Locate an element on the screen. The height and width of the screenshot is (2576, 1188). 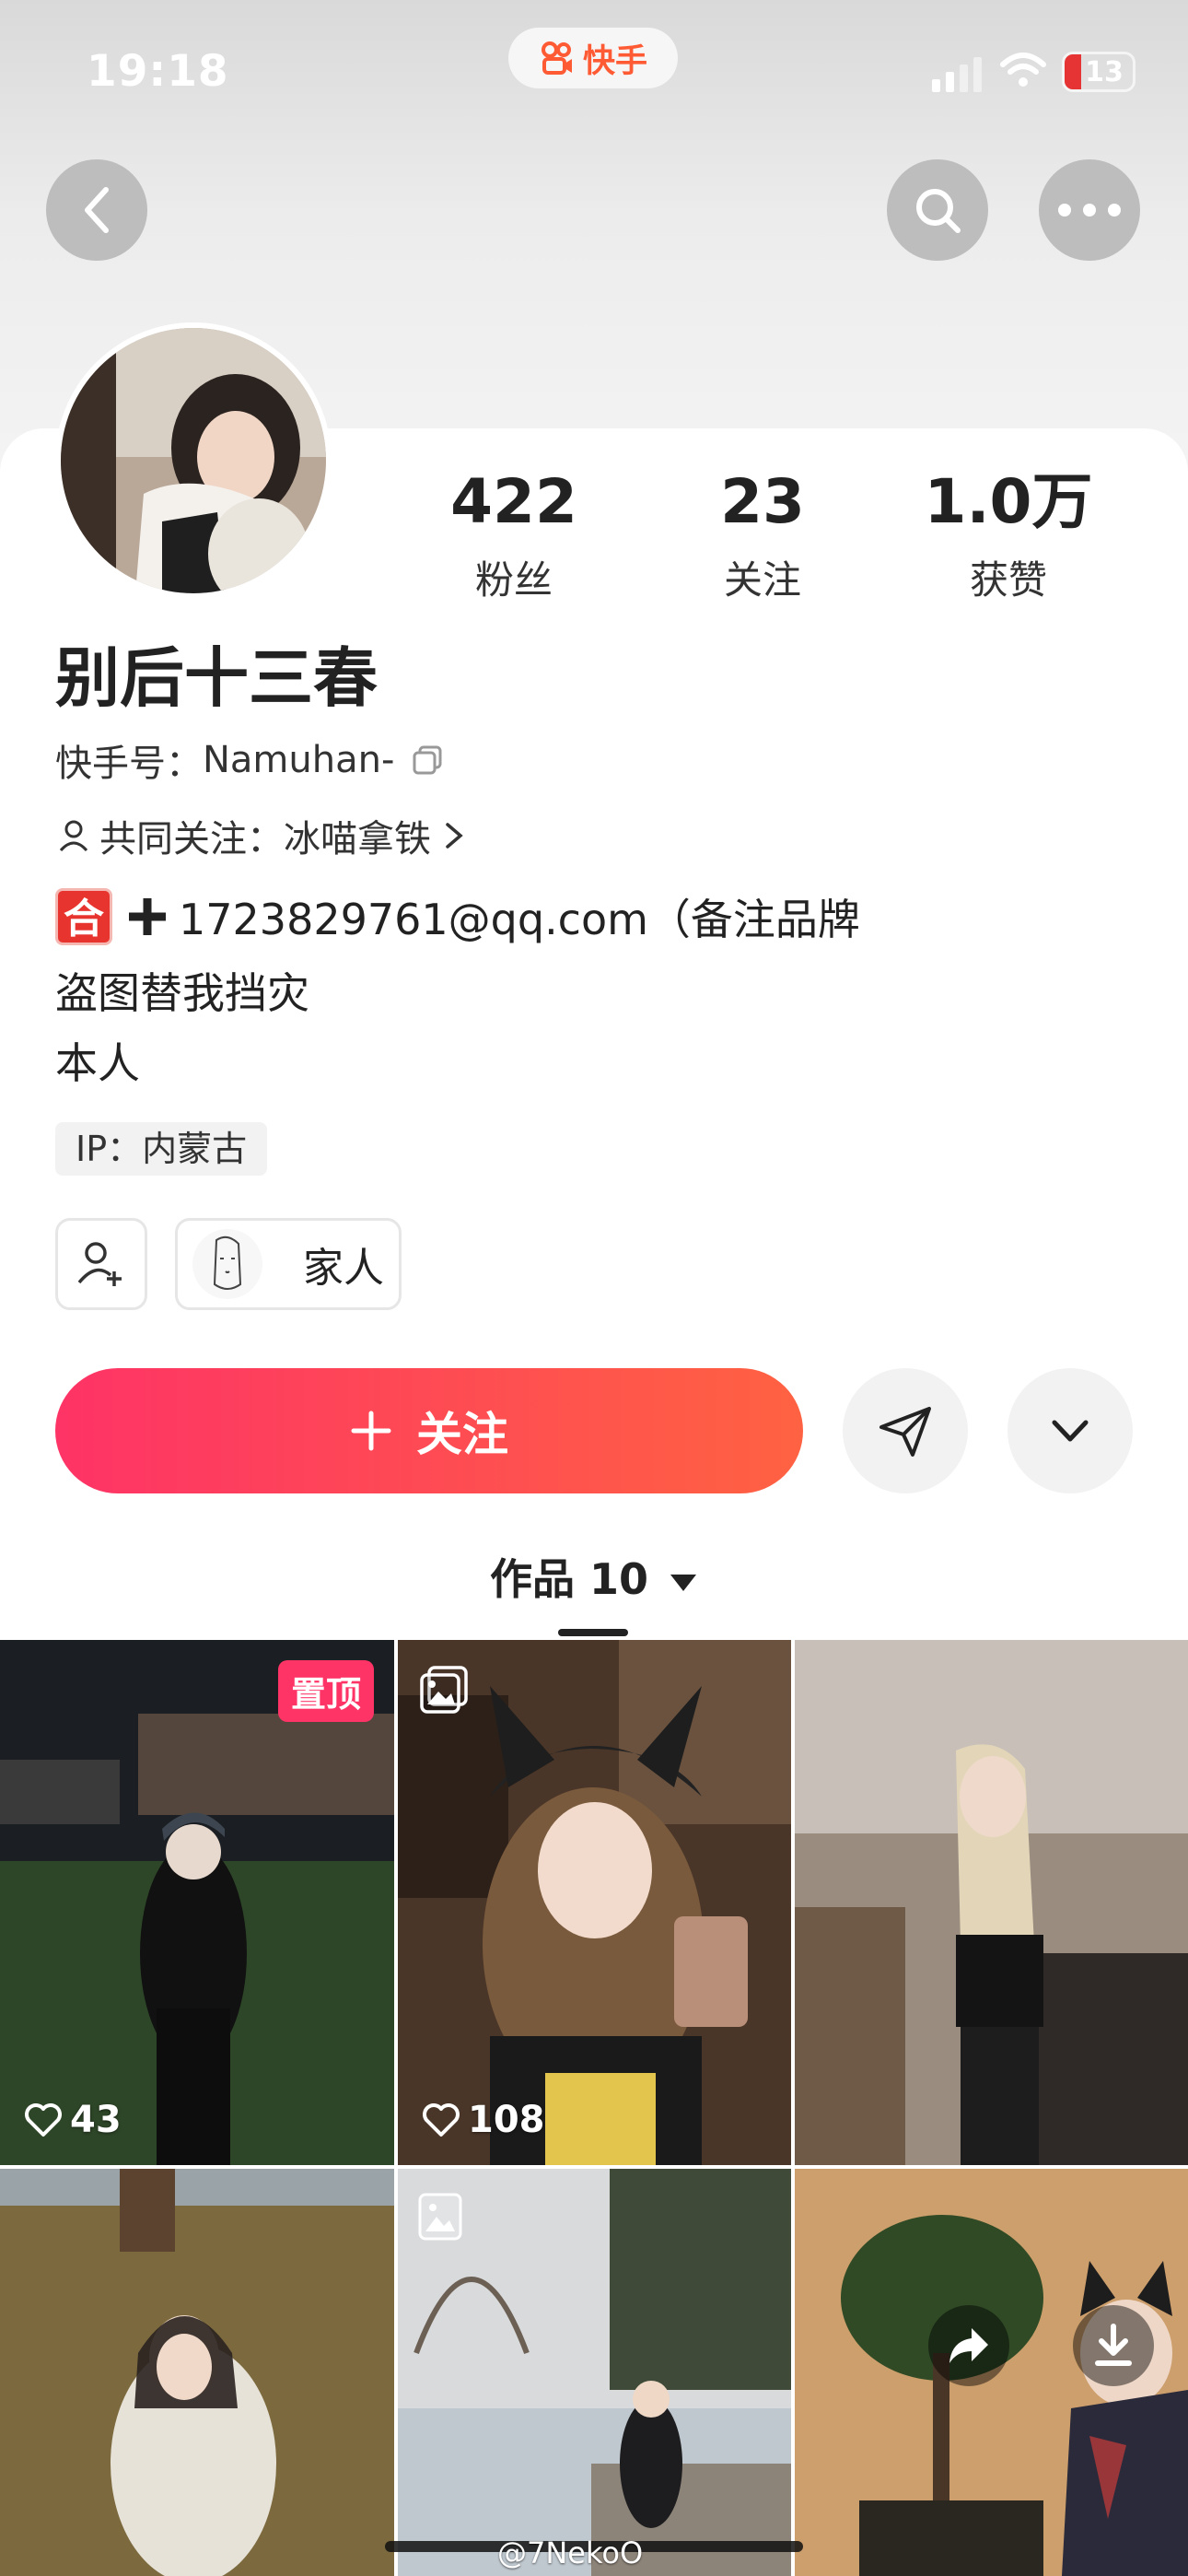
merge-badge-icon: 合 is located at coordinates (83, 916).